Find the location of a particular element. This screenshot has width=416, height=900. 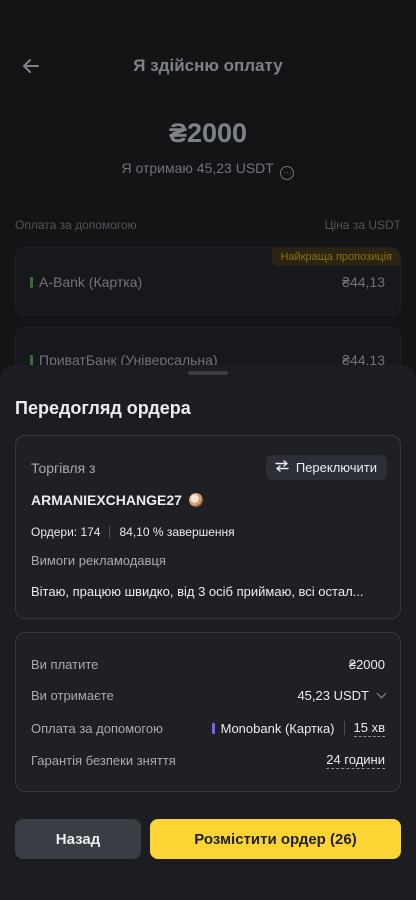

place-order-button: Розмістити ордер (26) is located at coordinates (275, 839).